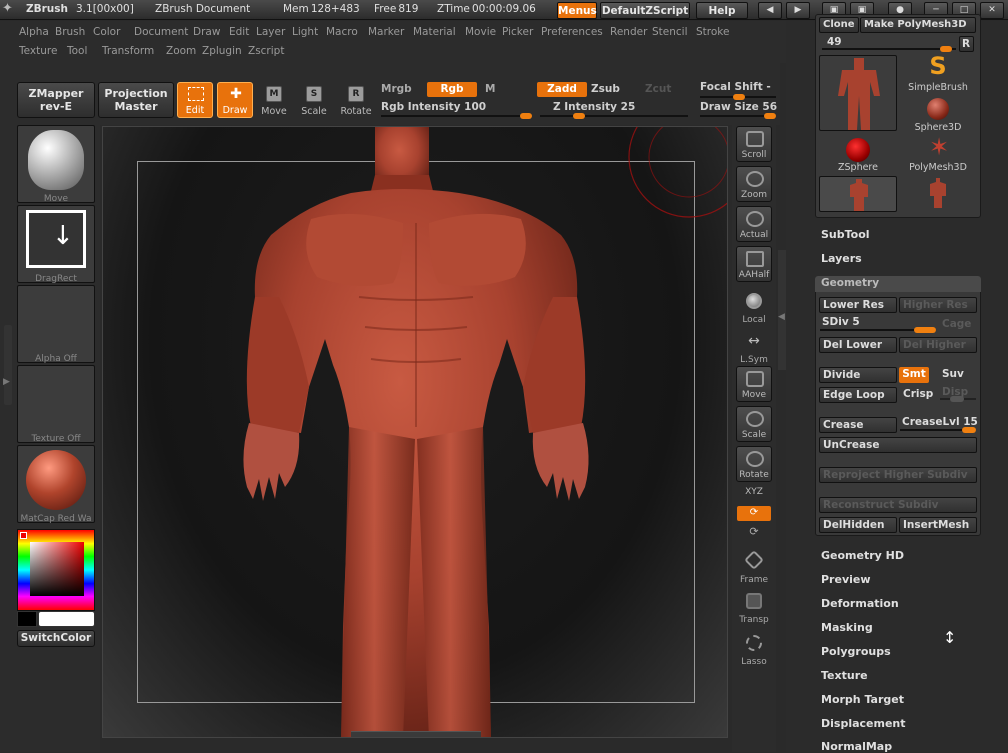  What do you see at coordinates (856, 746) in the screenshot?
I see `subpalette-normalmap: NormalMap` at bounding box center [856, 746].